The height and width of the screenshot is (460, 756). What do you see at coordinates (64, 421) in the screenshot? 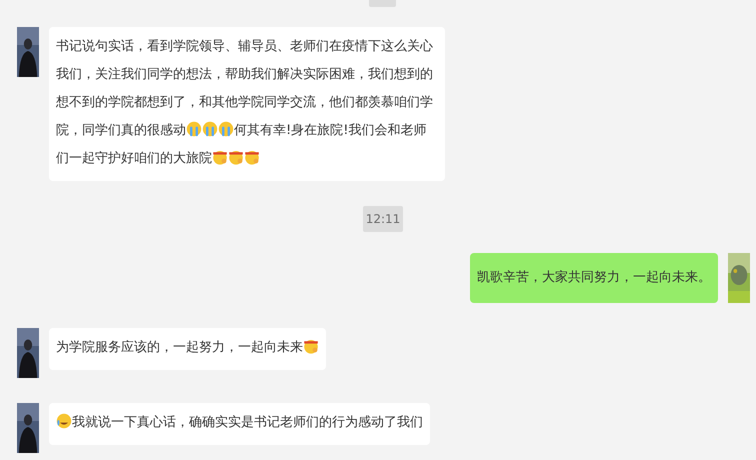
I see `laughing-emoji-icon` at bounding box center [64, 421].